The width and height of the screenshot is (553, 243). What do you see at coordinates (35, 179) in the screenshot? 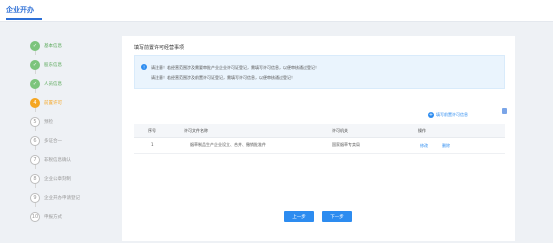
I see `step-number: 8` at bounding box center [35, 179].